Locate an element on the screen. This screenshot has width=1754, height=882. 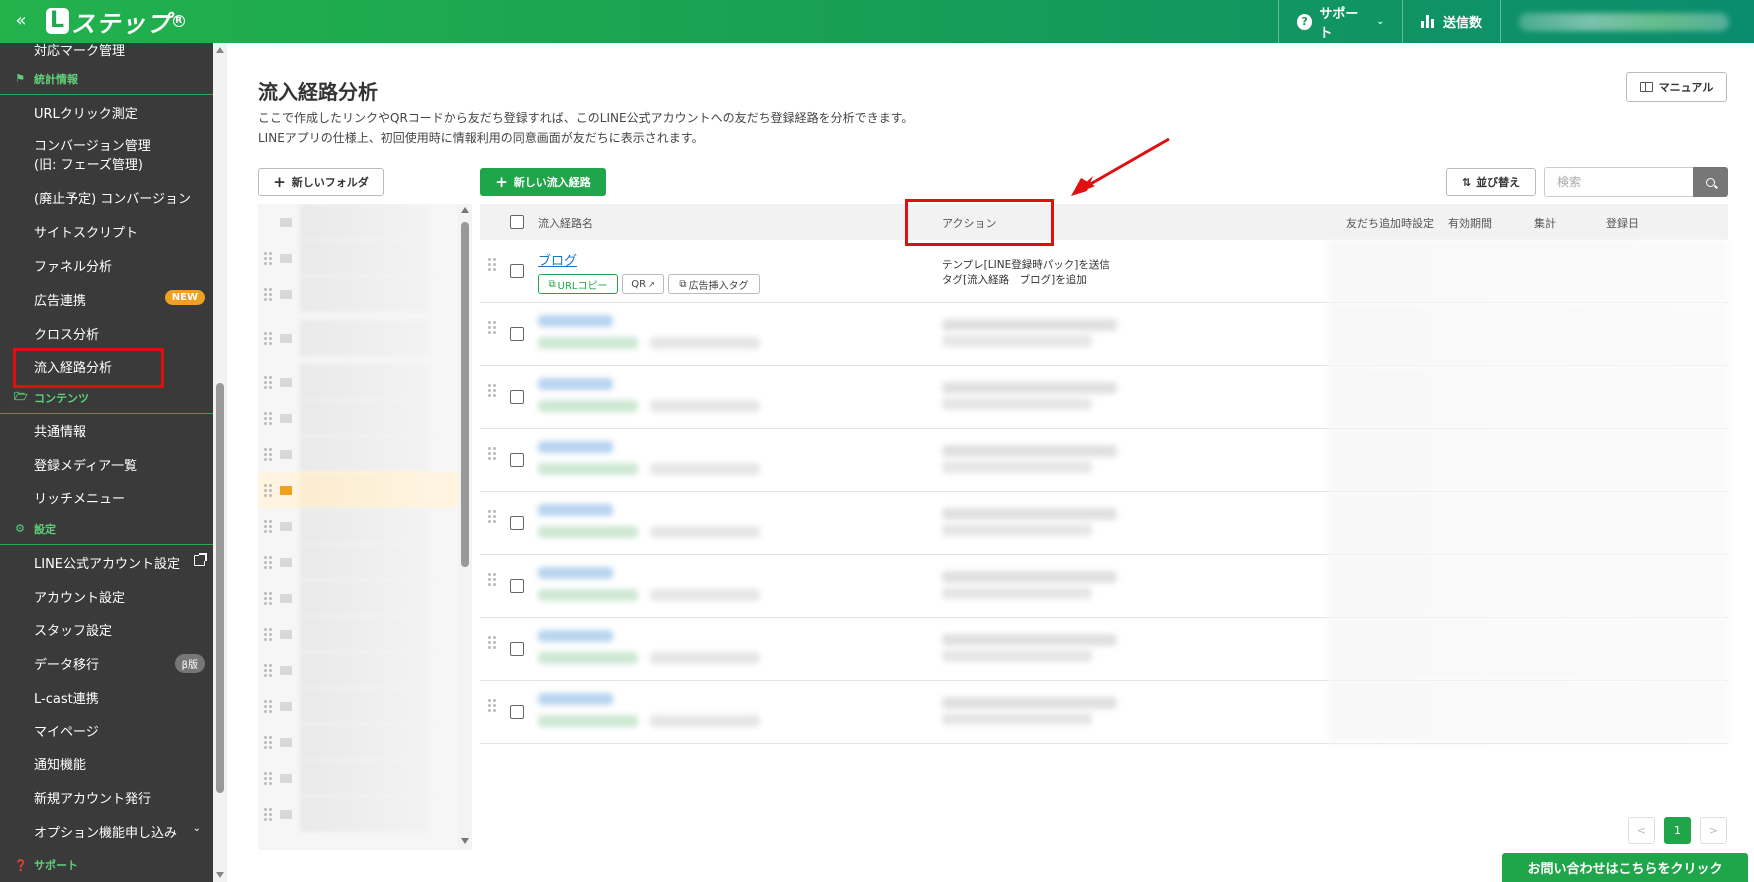
sidebar-item-ad-integration: 広告連携 NEW is located at coordinates (106, 299).